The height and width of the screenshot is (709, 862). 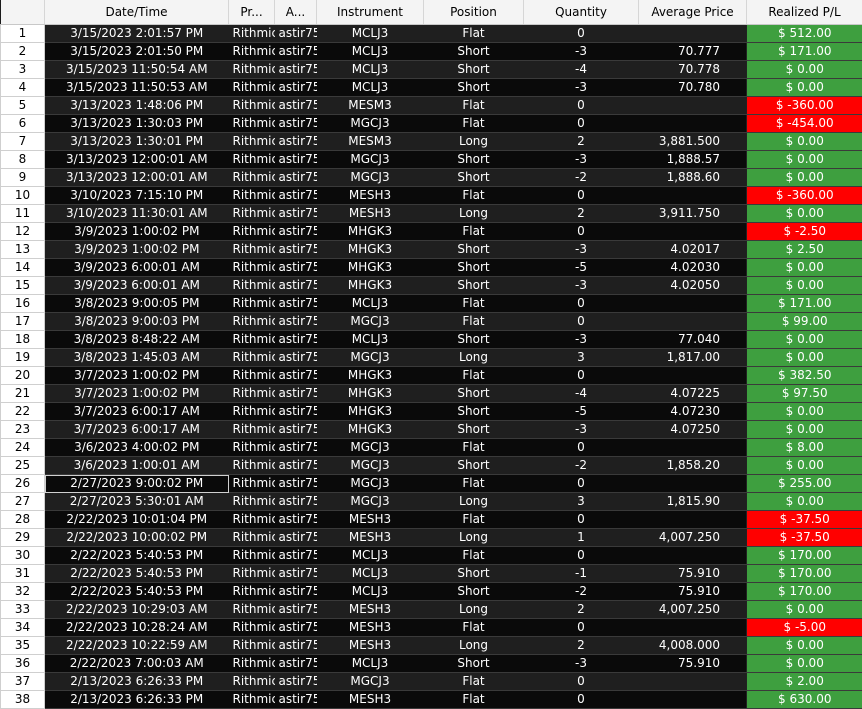 I want to click on datetime-cell: 2/27/2023 5:30:01 AM, so click(x=137, y=502).